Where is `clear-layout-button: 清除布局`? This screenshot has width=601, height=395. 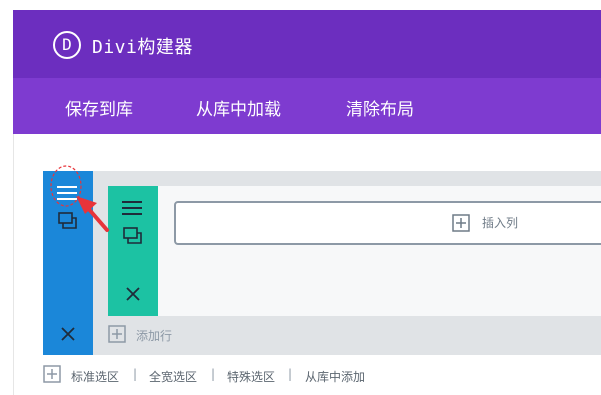 clear-layout-button: 清除布局 is located at coordinates (380, 107).